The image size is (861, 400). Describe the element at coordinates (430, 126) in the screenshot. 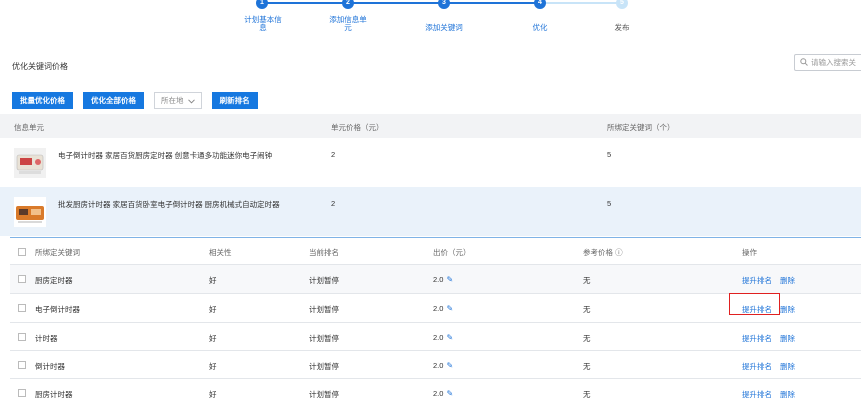

I see `units-table-header: 信息单元 单元价格（元） 所绑定关键词（个）` at that location.